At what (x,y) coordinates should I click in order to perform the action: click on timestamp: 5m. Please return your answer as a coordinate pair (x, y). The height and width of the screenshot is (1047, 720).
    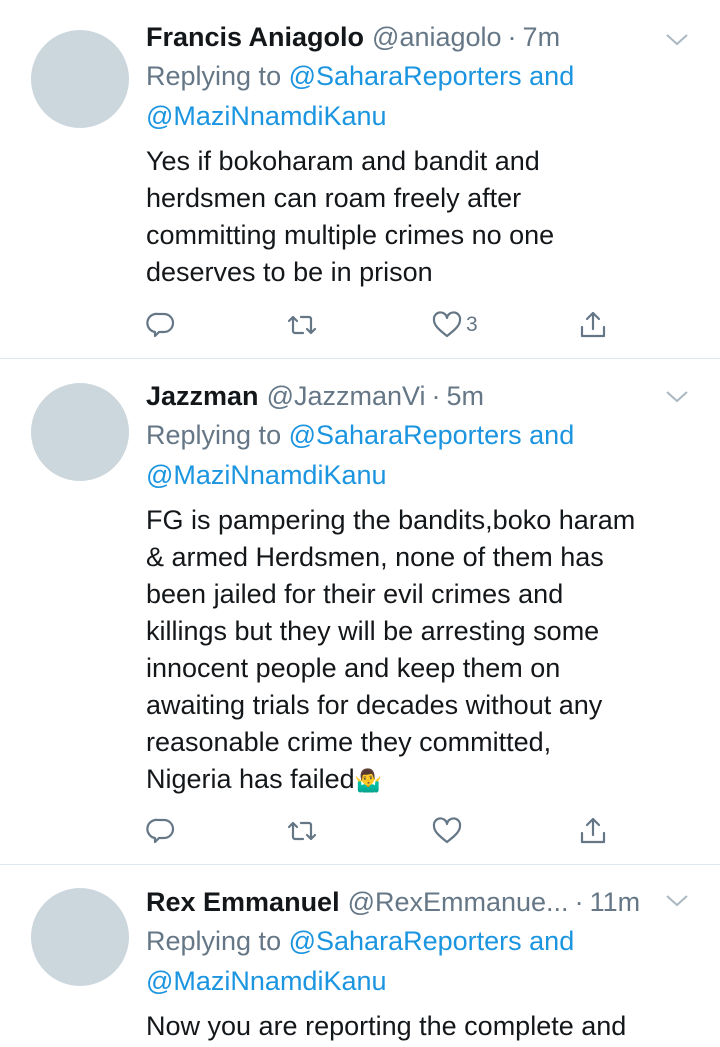
    Looking at the image, I should click on (466, 396).